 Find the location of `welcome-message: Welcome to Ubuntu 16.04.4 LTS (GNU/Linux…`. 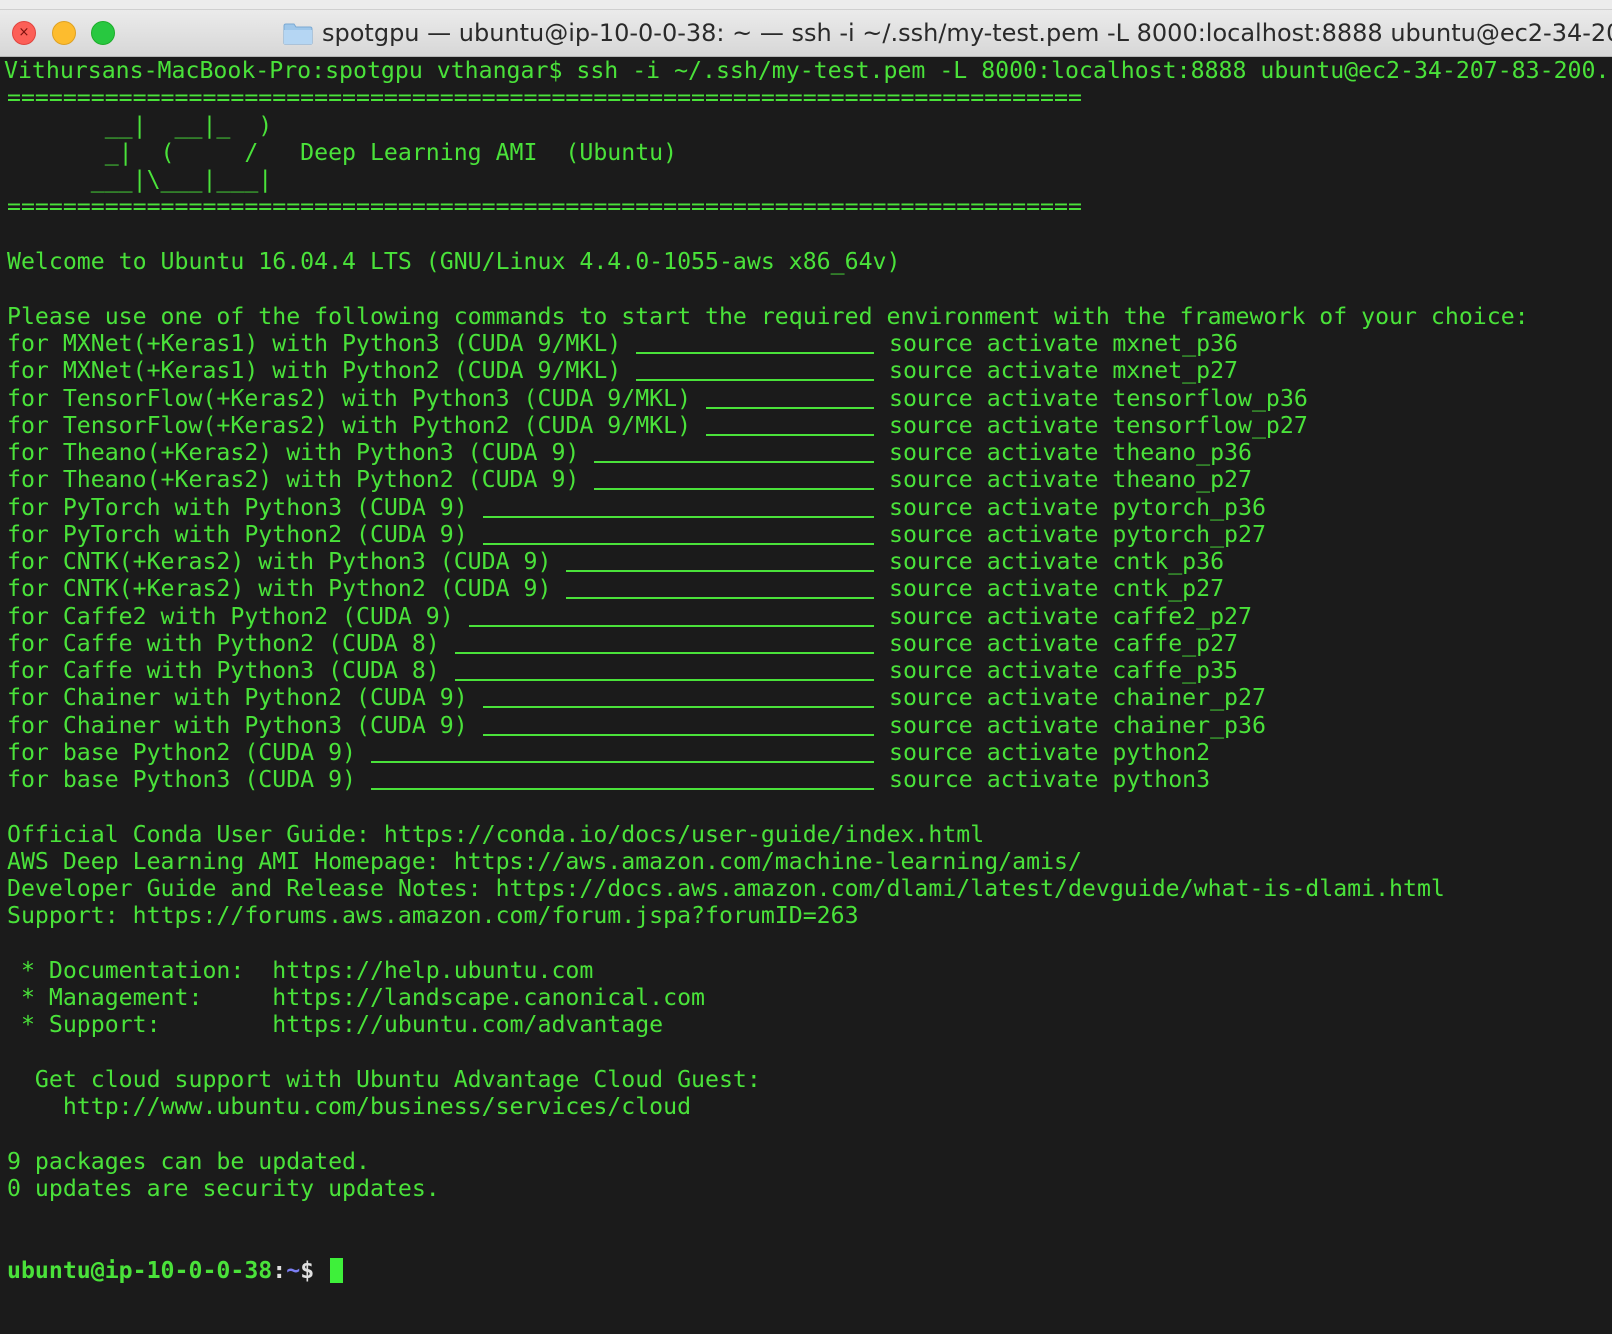

welcome-message: Welcome to Ubuntu 16.04.4 LTS (GNU/Linux… is located at coordinates (454, 261).